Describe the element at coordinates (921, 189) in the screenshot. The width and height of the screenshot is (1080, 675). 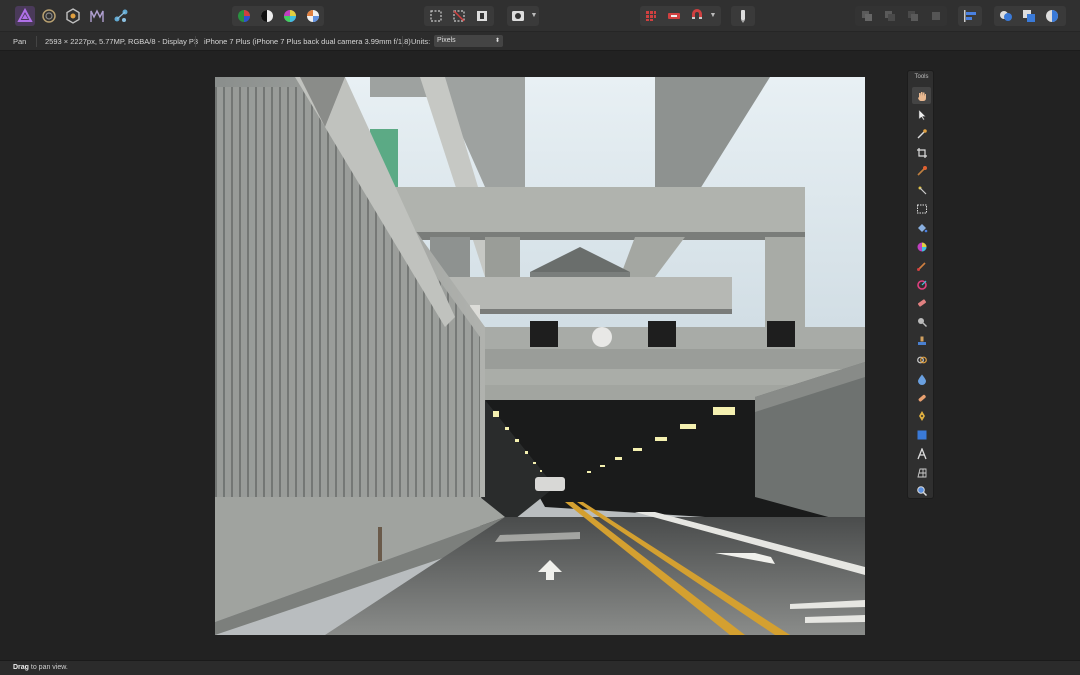
I see `flood-select-icon` at that location.